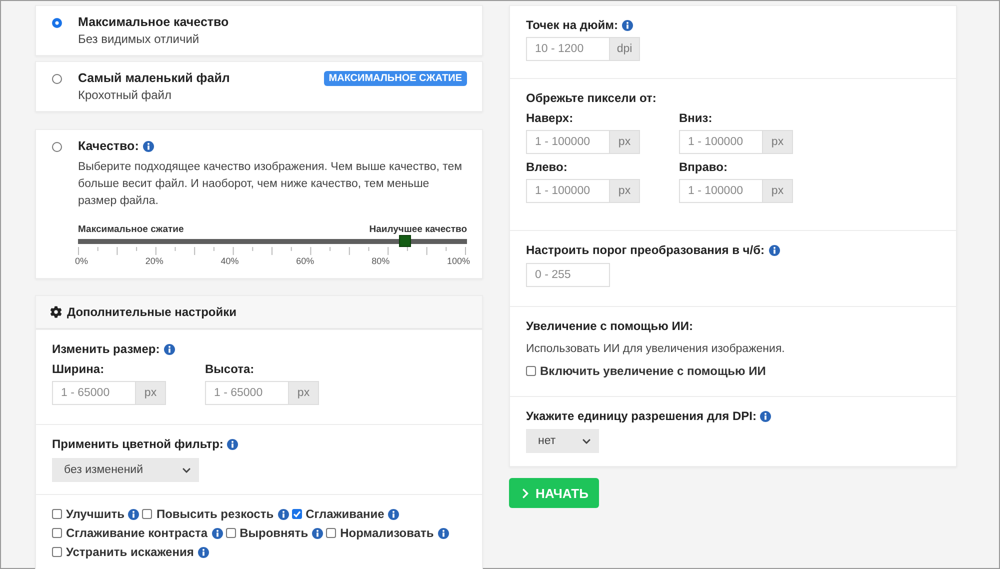 The height and width of the screenshot is (569, 1000). Describe the element at coordinates (229, 261) in the screenshot. I see `scale-label: 40%` at that location.